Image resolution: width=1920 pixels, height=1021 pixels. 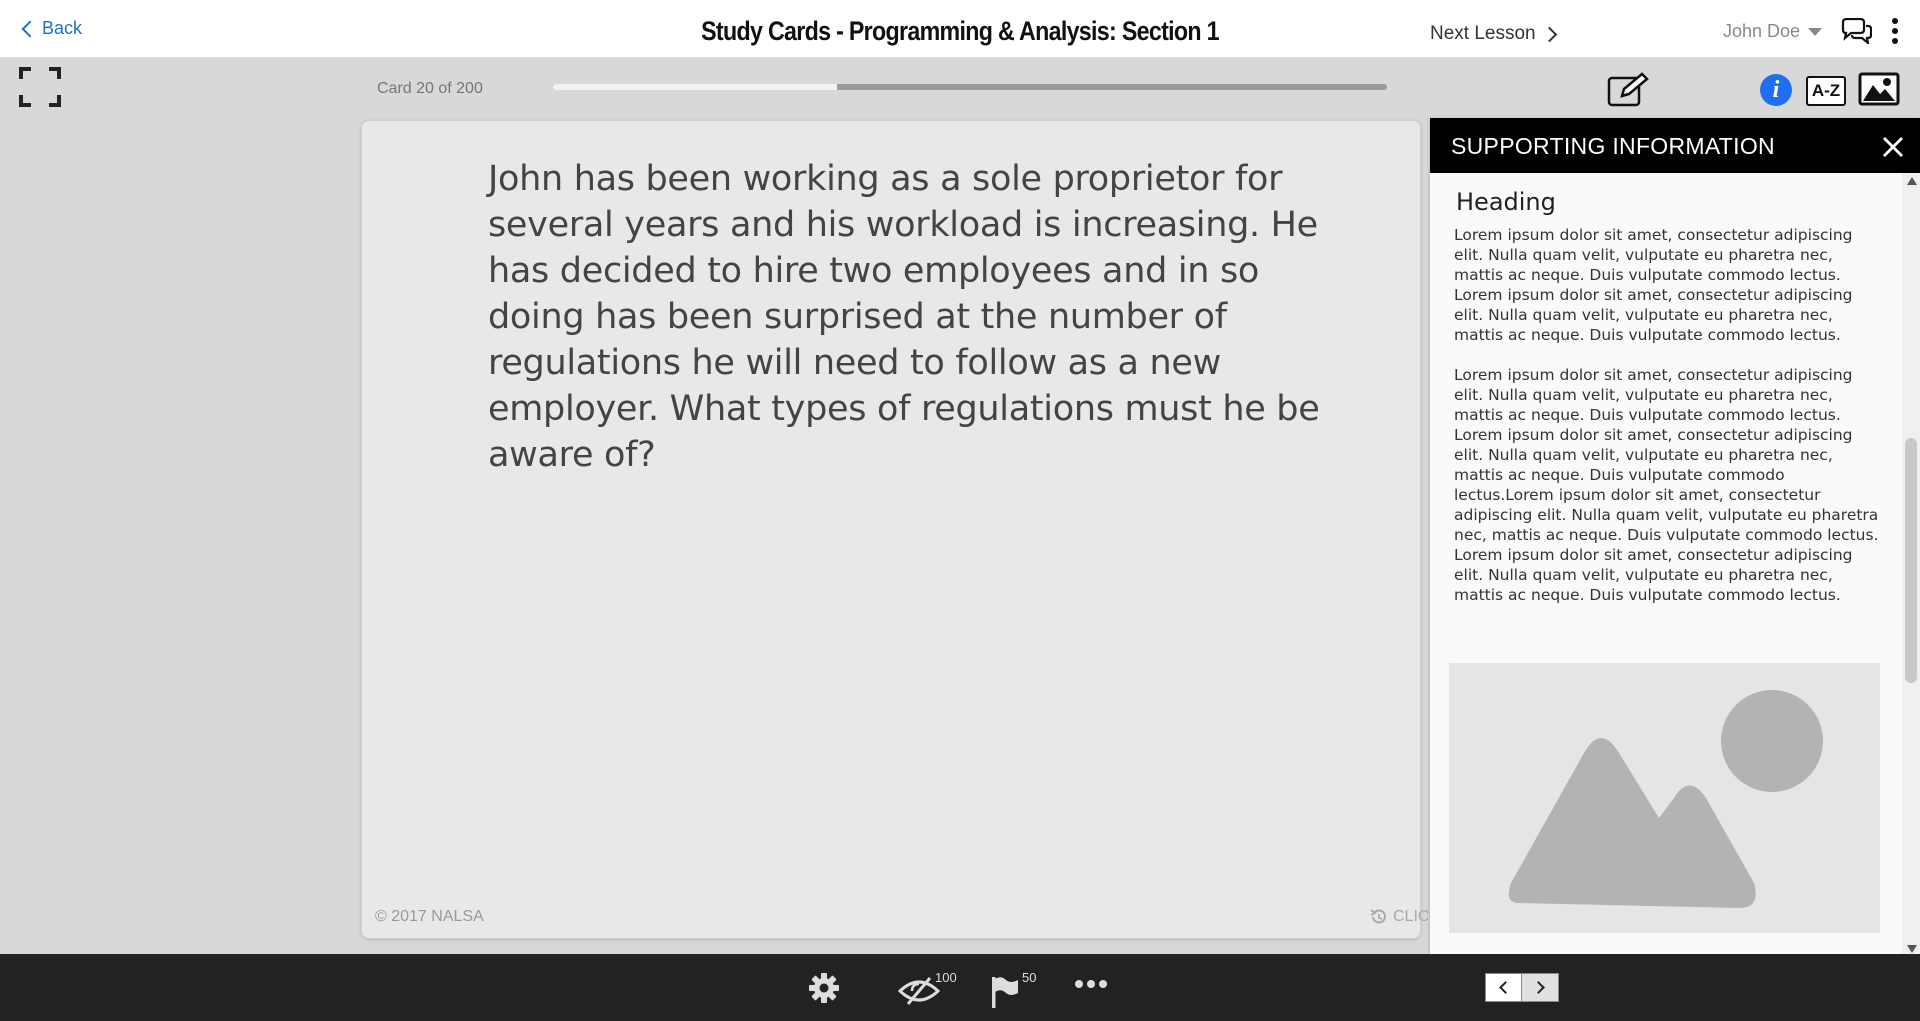 I want to click on panel-scrollbar, so click(x=1911, y=564).